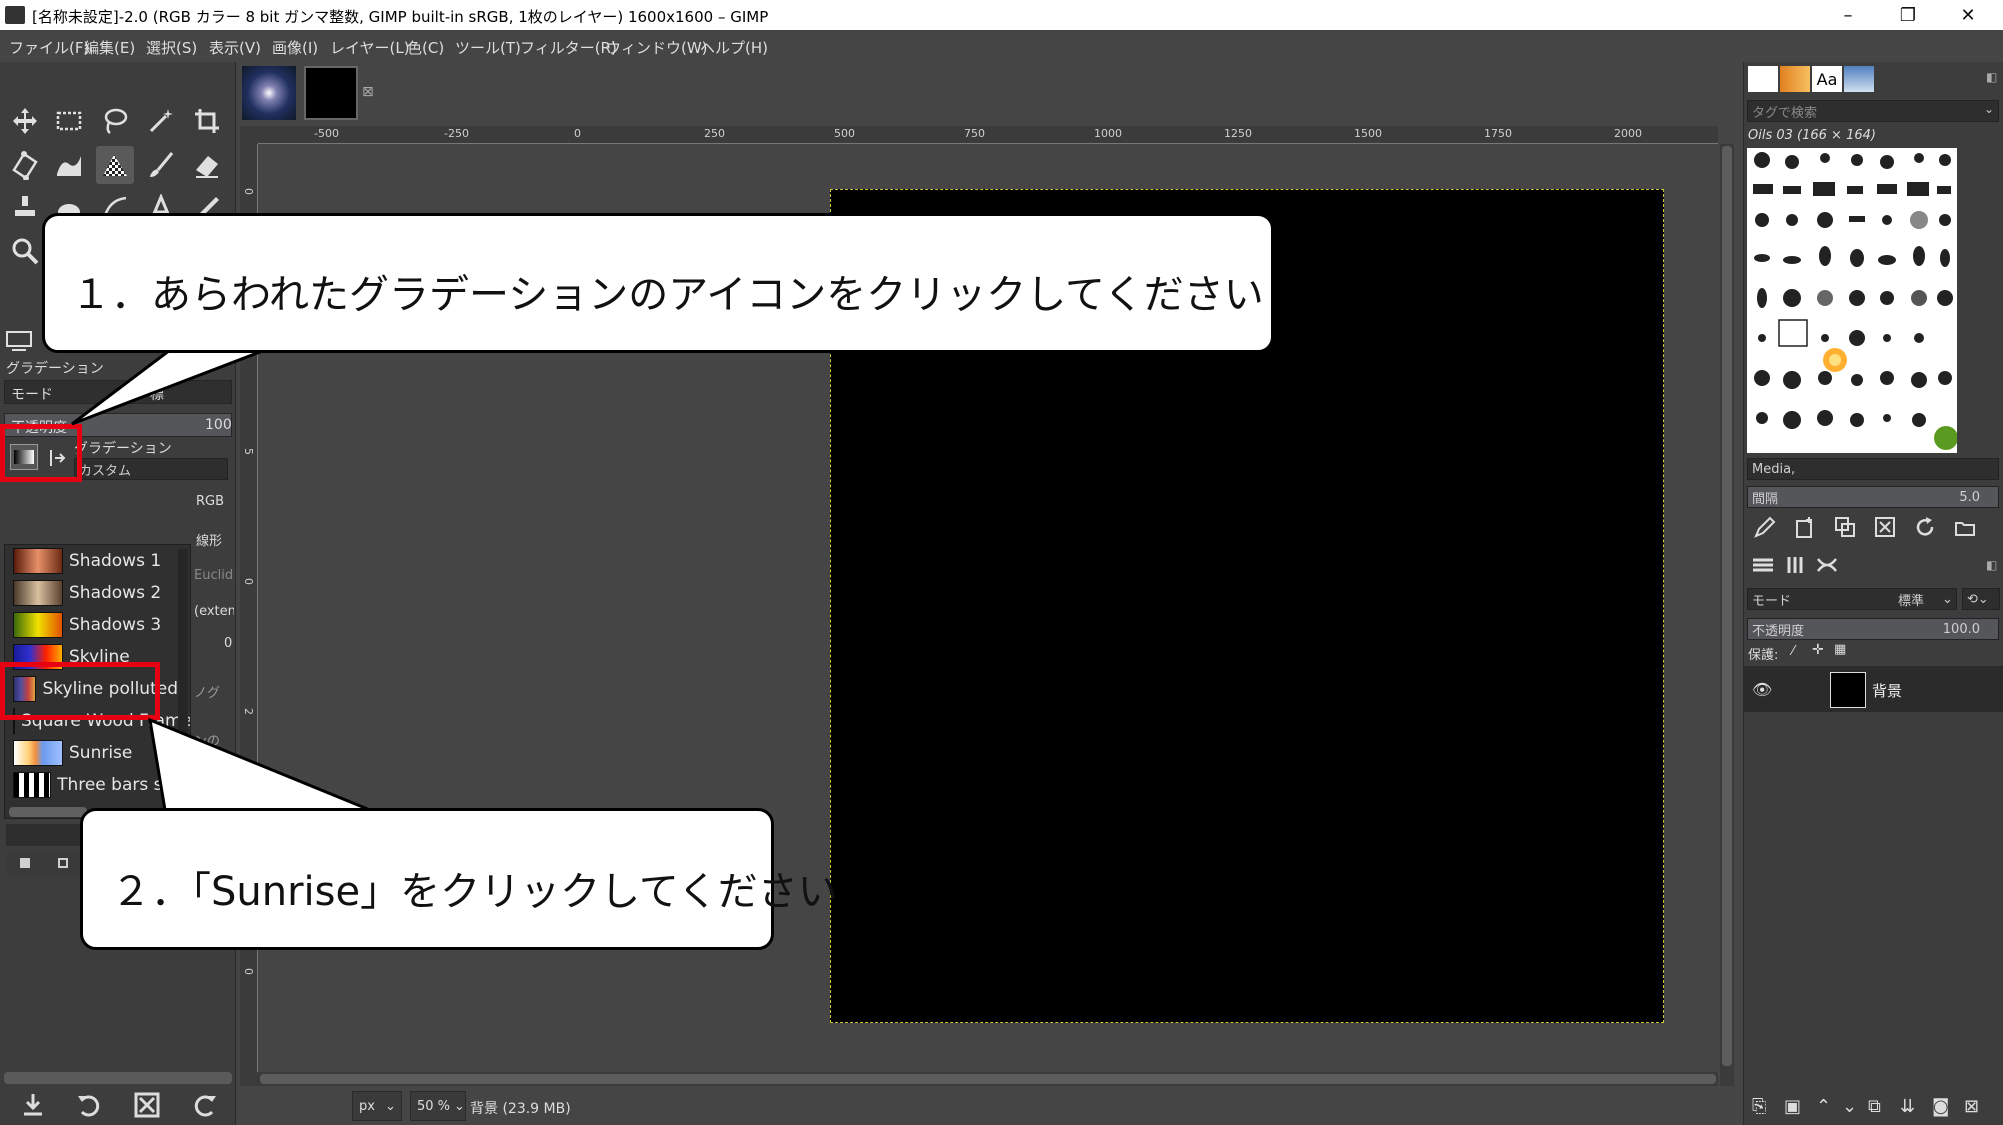 The height and width of the screenshot is (1125, 2003). I want to click on callout-step-1: １．あらわれたグラデーションのアイコンをクリックしてください, so click(658, 283).